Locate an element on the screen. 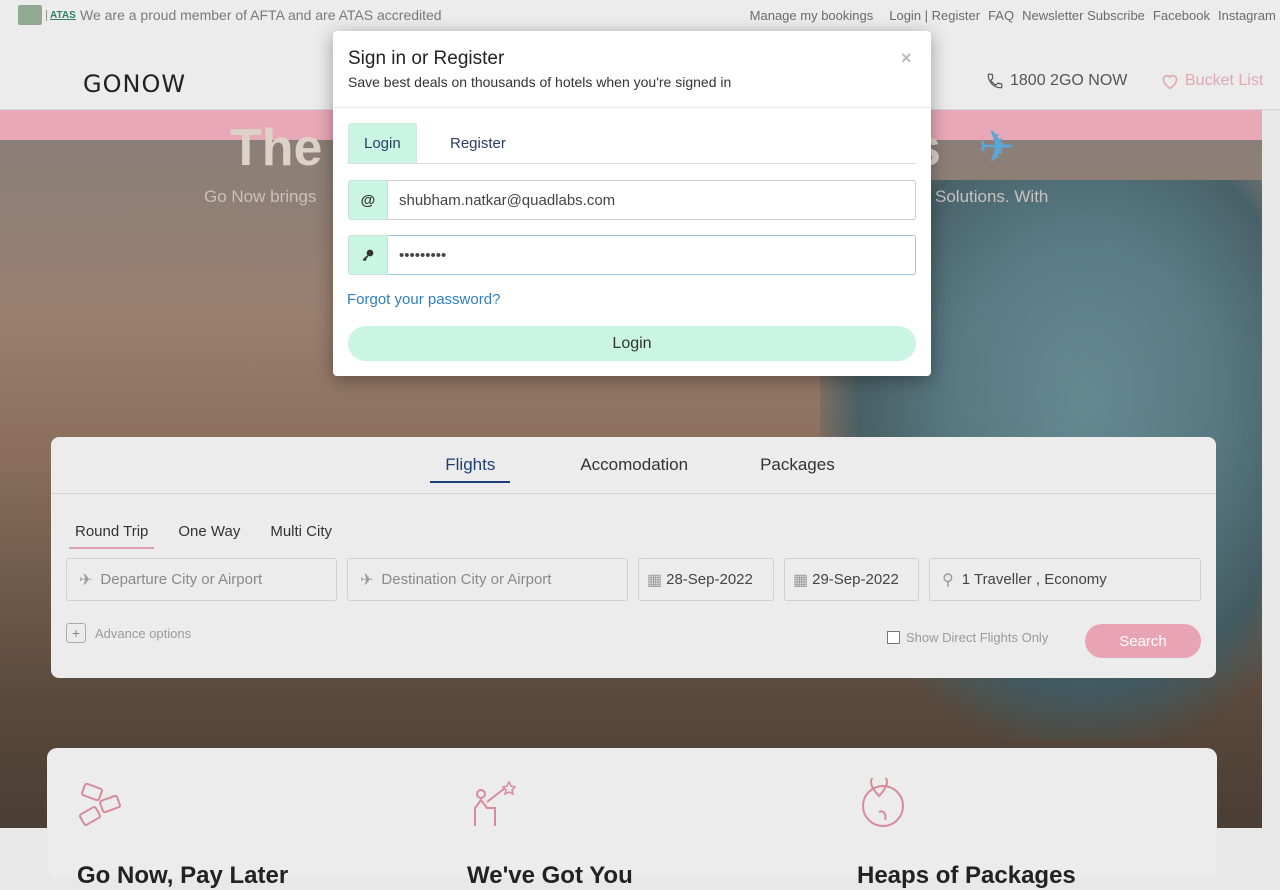 This screenshot has width=1280, height=890. modal-tabs: Login Register is located at coordinates (632, 143).